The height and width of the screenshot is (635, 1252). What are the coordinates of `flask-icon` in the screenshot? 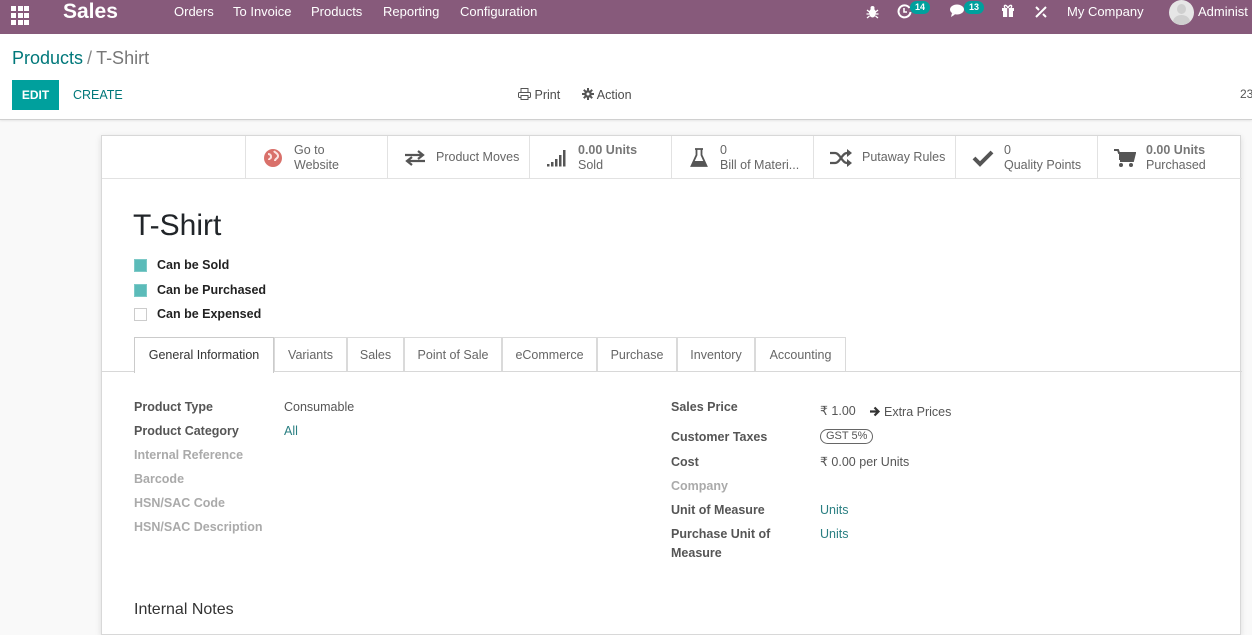 It's located at (699, 158).